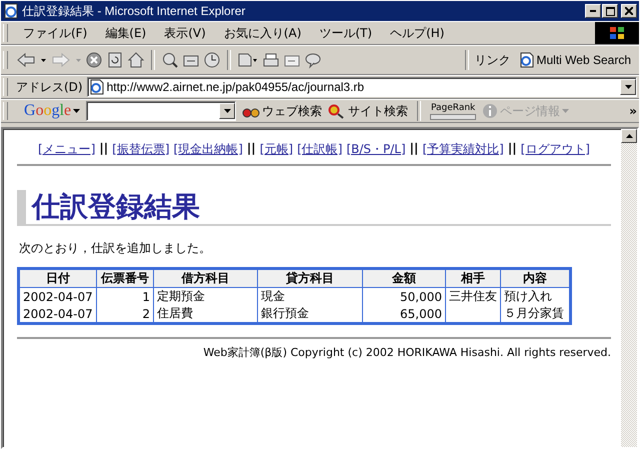  I want to click on nav-link: [予算実績対比], so click(463, 149).